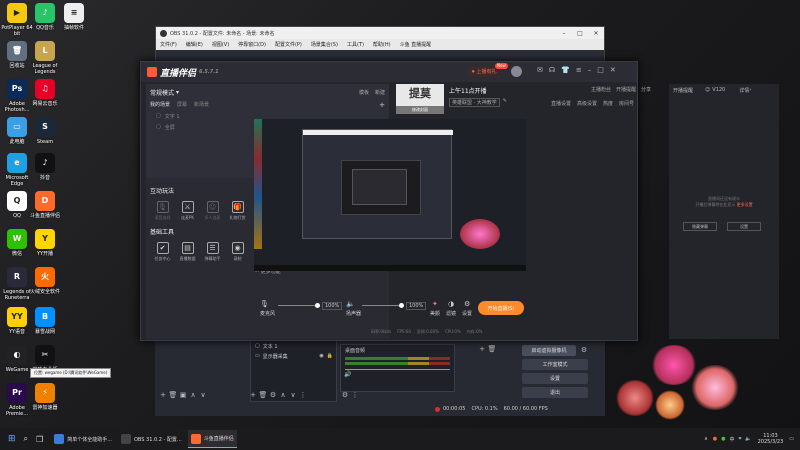 The width and height of the screenshot is (800, 450). What do you see at coordinates (173, 395) in the screenshot?
I see `delete-scene-icon: 🗑` at bounding box center [173, 395].